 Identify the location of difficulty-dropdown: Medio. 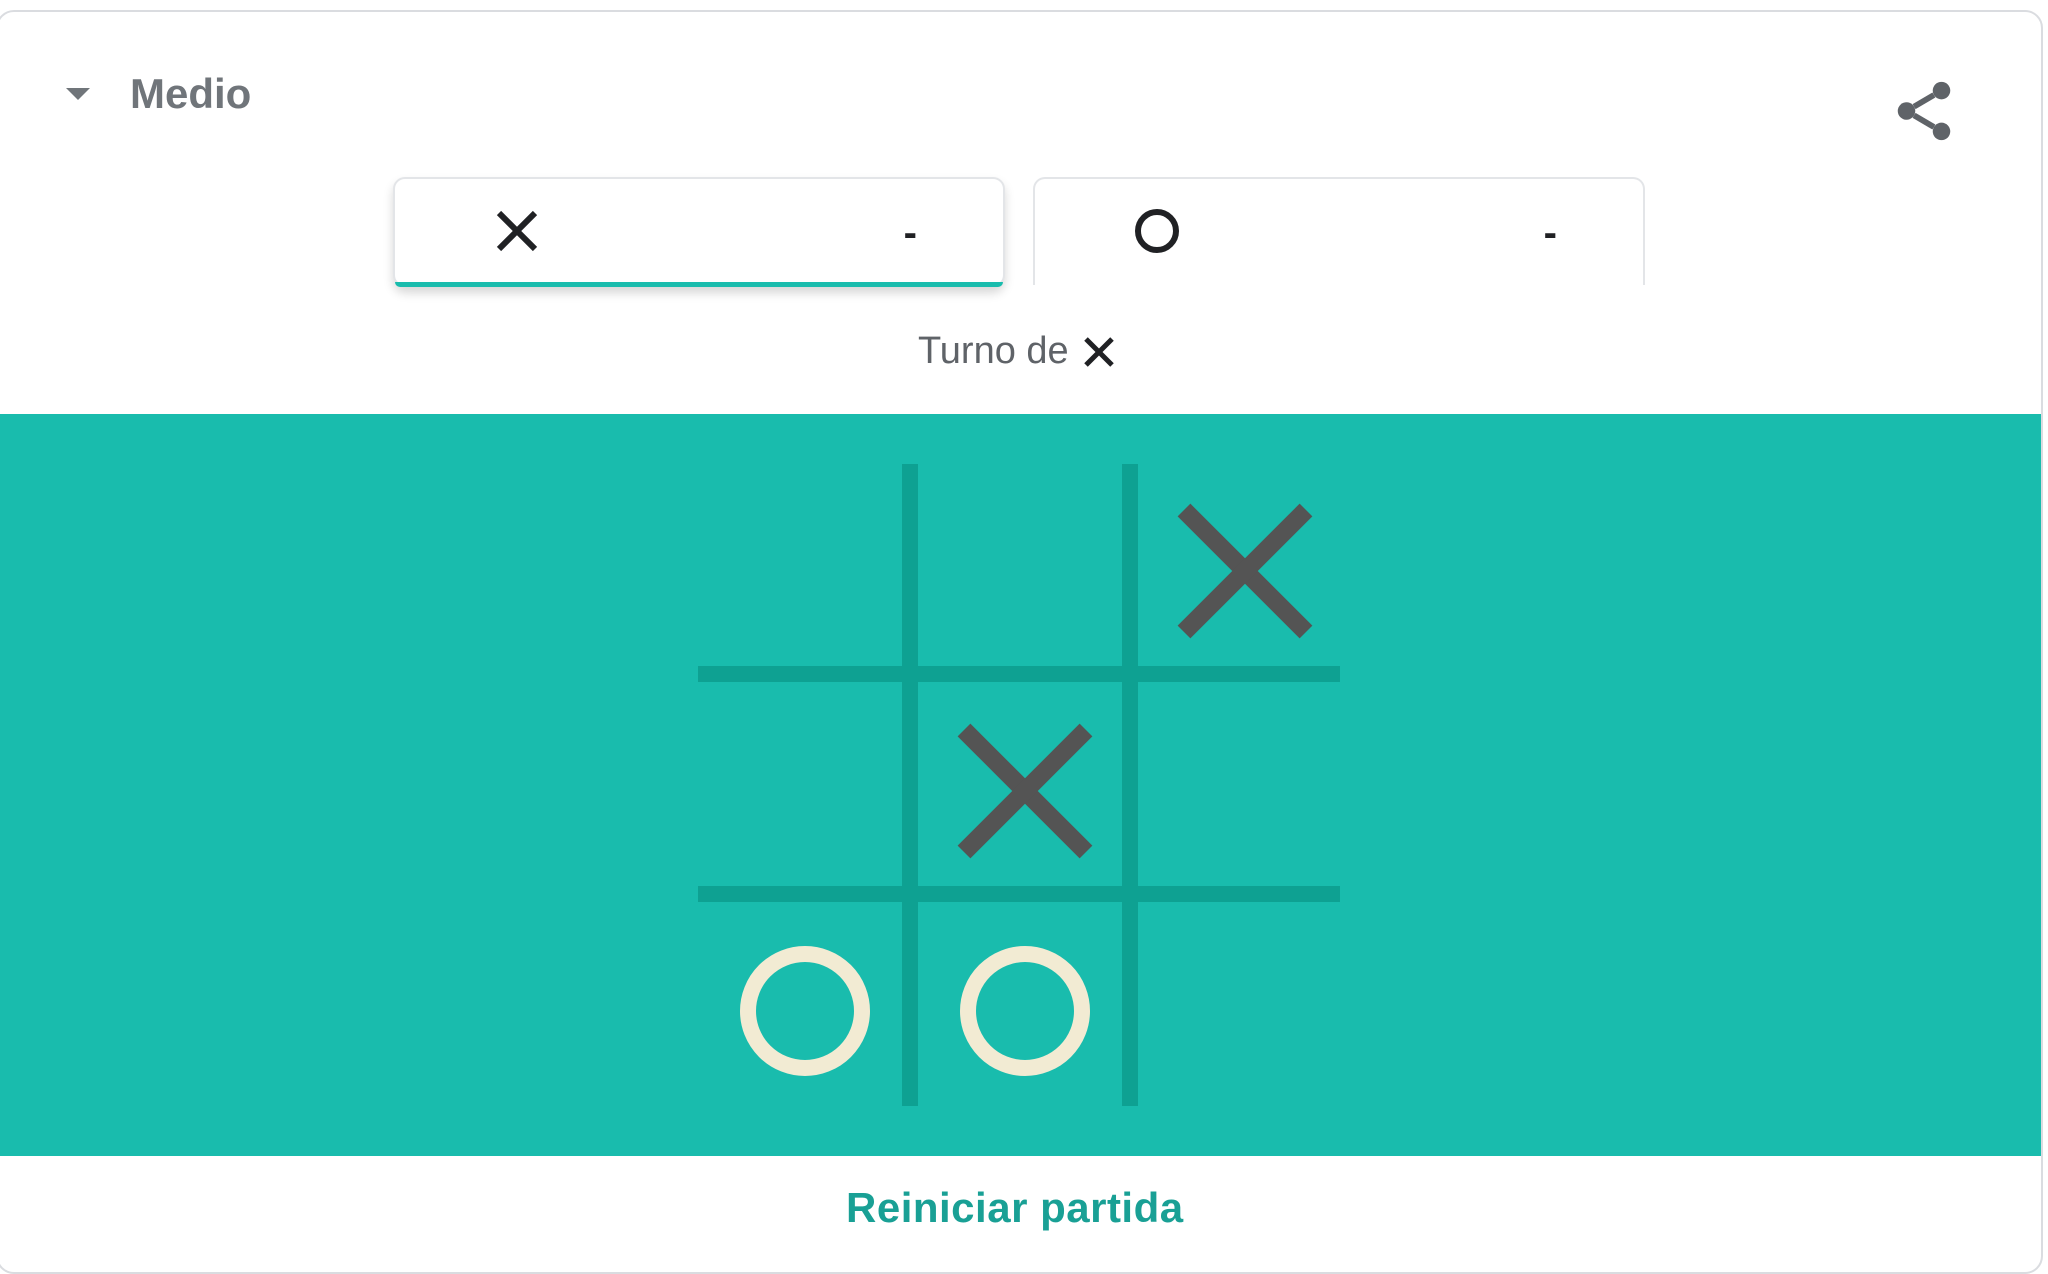
(158, 94).